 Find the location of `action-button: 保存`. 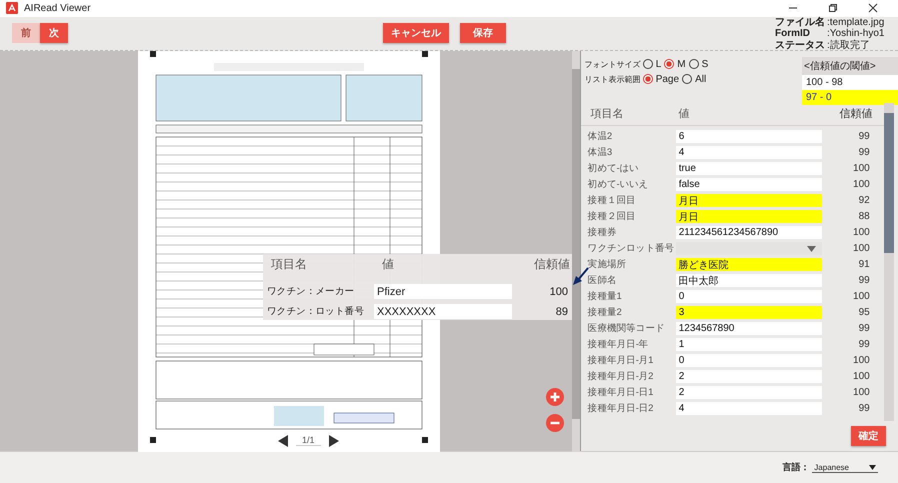

action-button: 保存 is located at coordinates (483, 33).